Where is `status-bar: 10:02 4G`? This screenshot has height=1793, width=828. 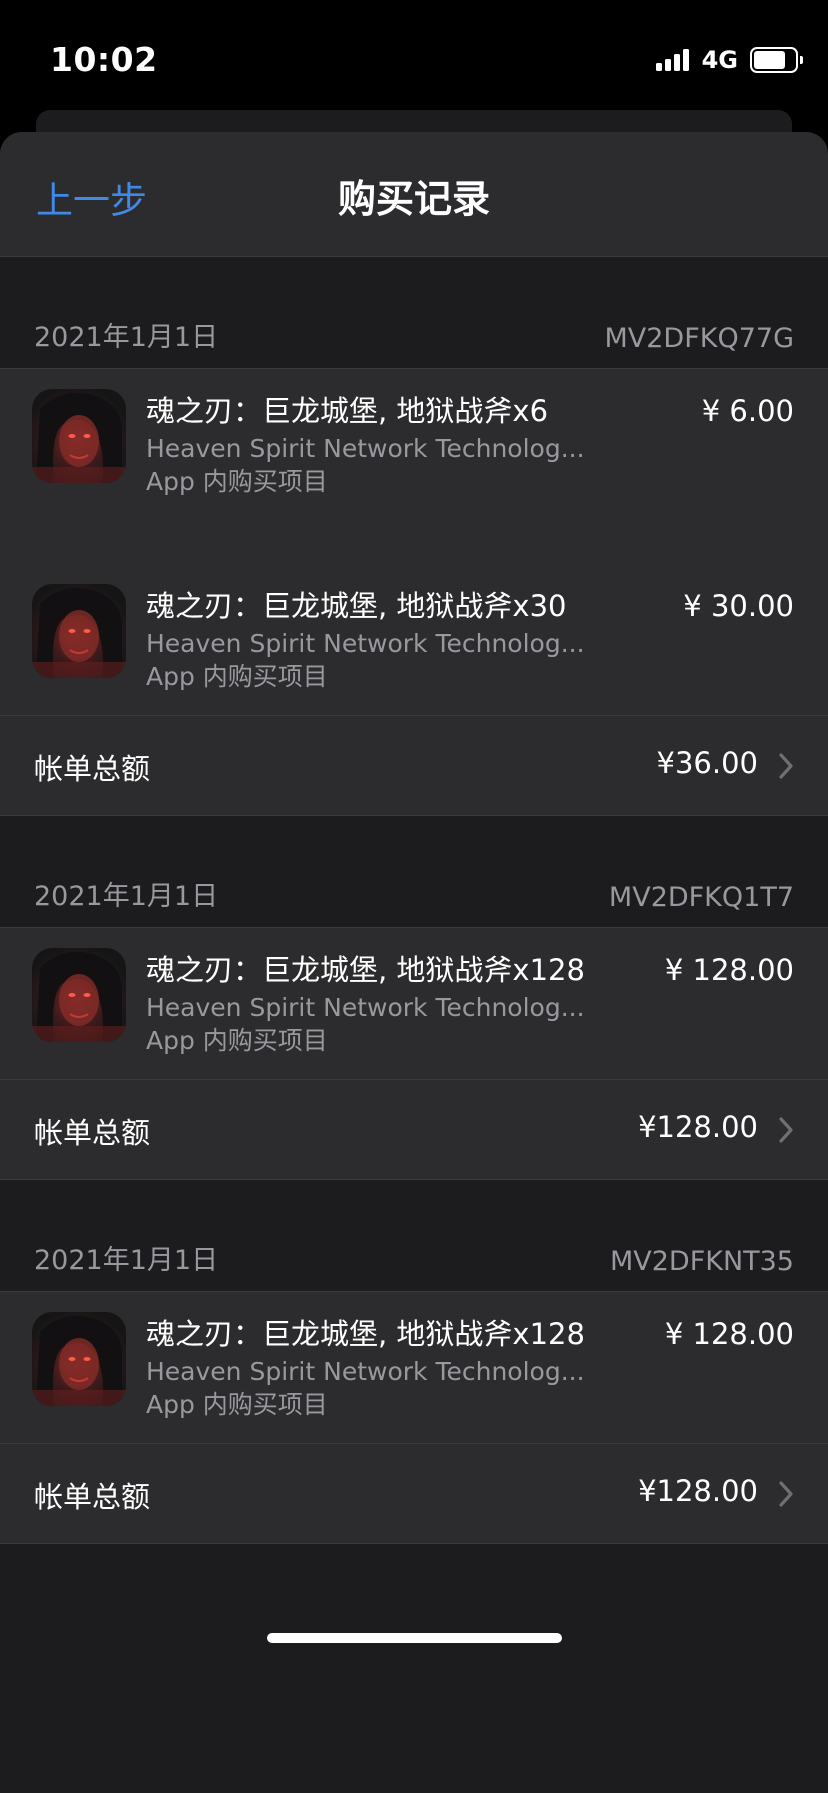
status-bar: 10:02 4G is located at coordinates (414, 56).